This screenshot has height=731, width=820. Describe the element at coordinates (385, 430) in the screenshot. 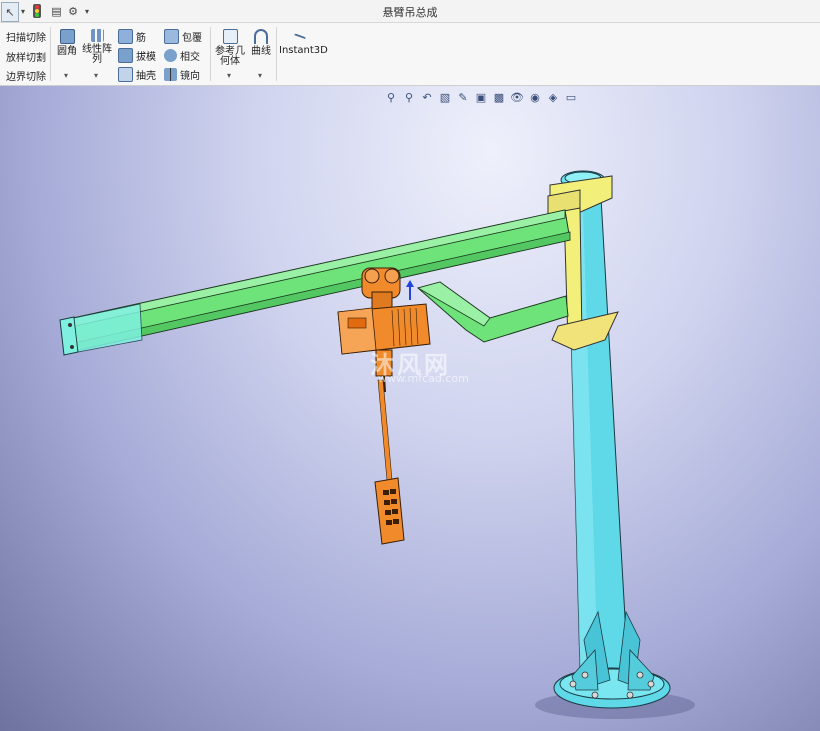

I see `pendant-cable` at that location.